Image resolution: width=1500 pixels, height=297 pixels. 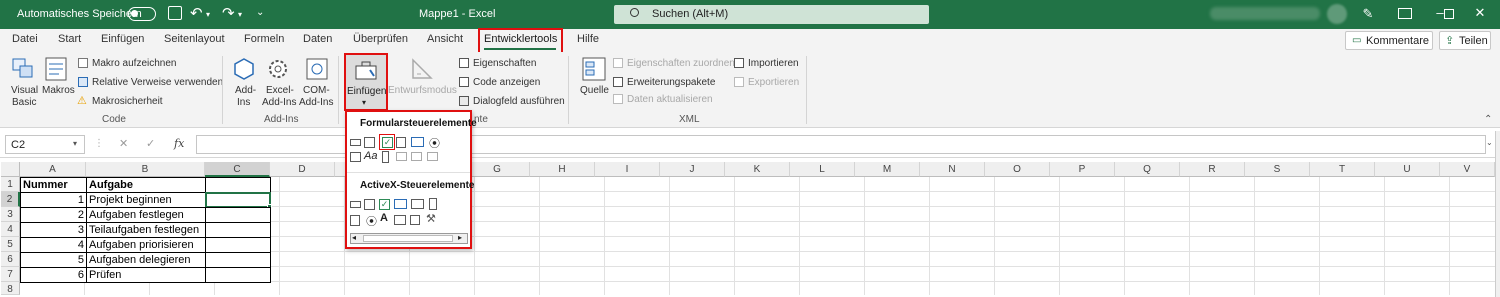 I want to click on pen-icon: ✎, so click(x=1368, y=14).